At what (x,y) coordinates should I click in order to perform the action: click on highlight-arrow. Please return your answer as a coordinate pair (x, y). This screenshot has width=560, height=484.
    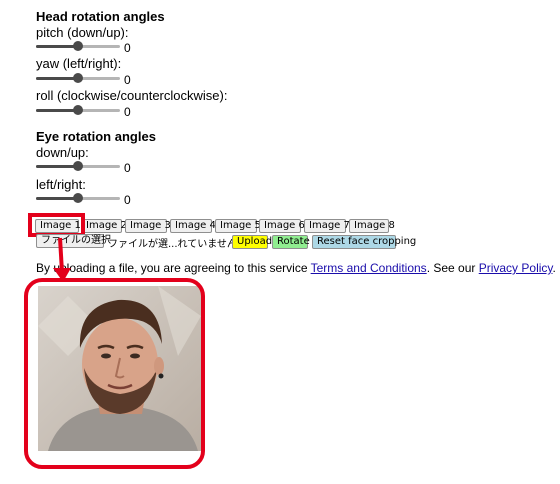
    Looking at the image, I should click on (62, 259).